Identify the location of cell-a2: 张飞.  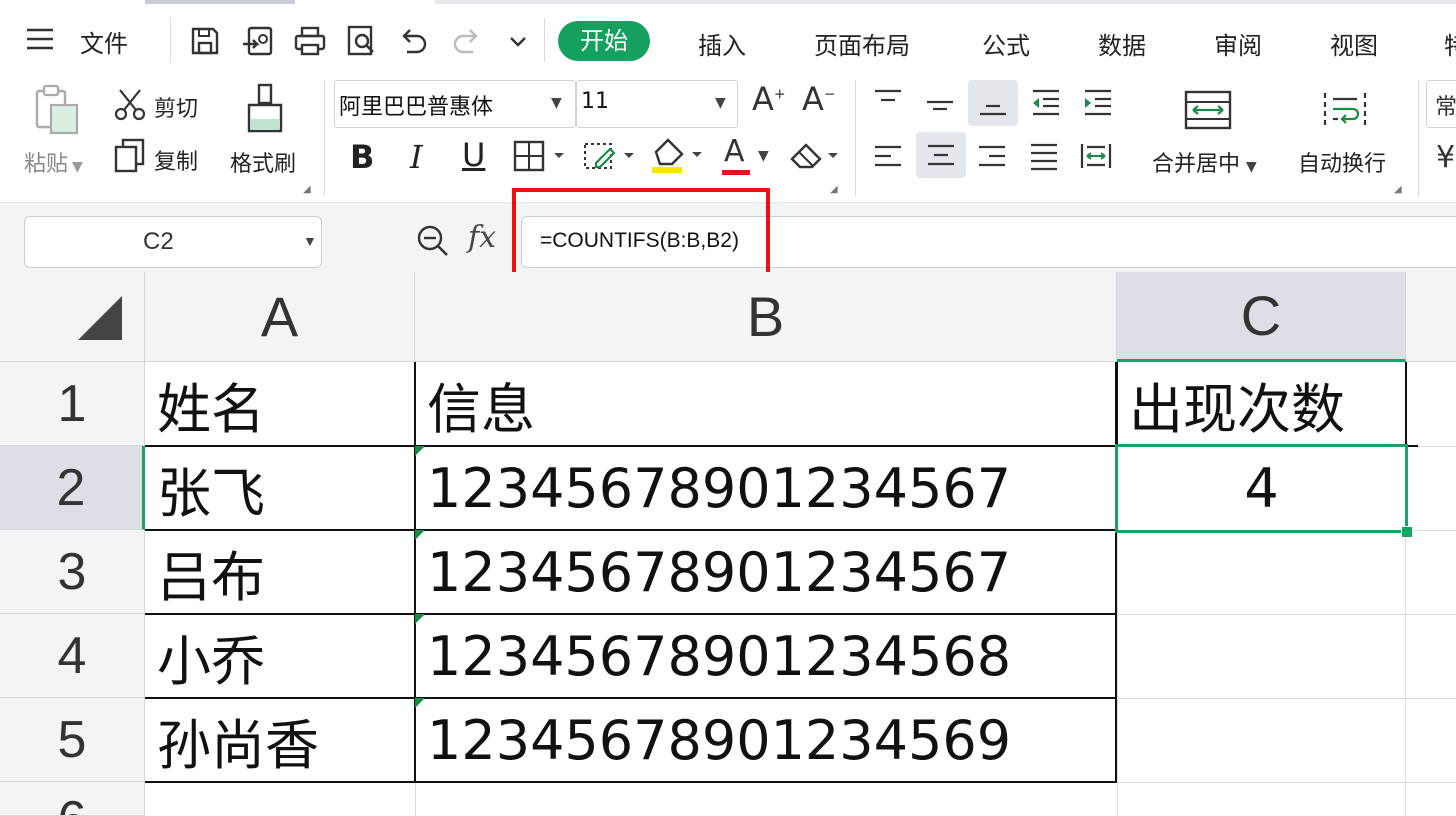
(280, 488).